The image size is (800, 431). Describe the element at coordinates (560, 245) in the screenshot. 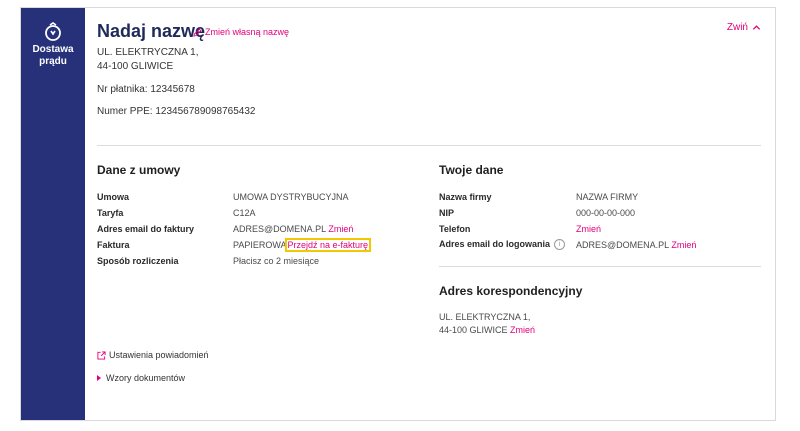

I see `info-icon: i` at that location.